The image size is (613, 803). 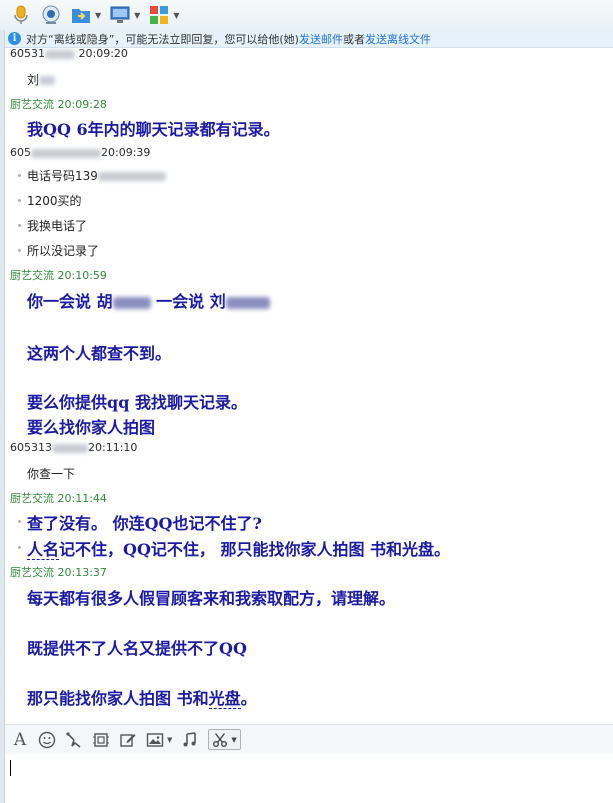 I want to click on message-text: 我QQ 6年内的聊天记录都有记录。, so click(x=153, y=129).